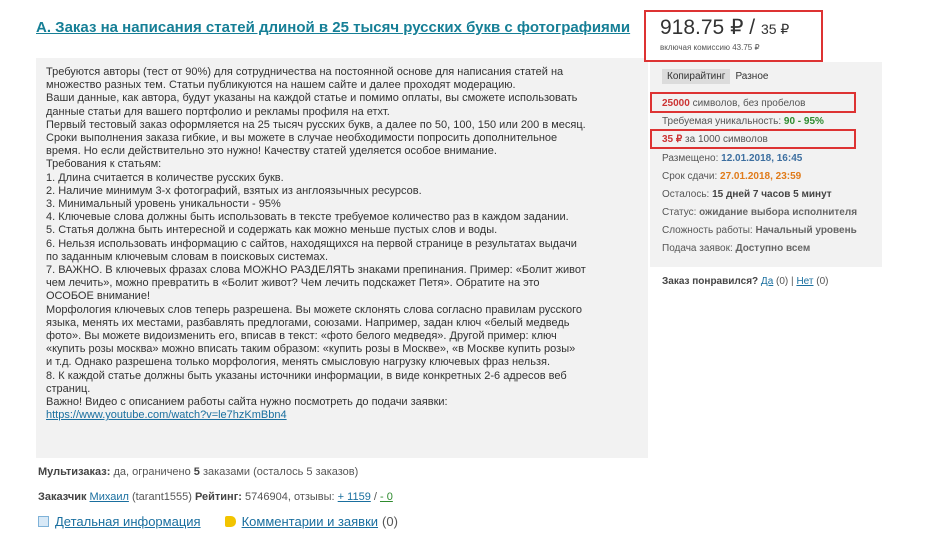 The width and height of the screenshot is (931, 535). What do you see at coordinates (152, 472) in the screenshot?
I see `multi-order-text: да, ограничено` at bounding box center [152, 472].